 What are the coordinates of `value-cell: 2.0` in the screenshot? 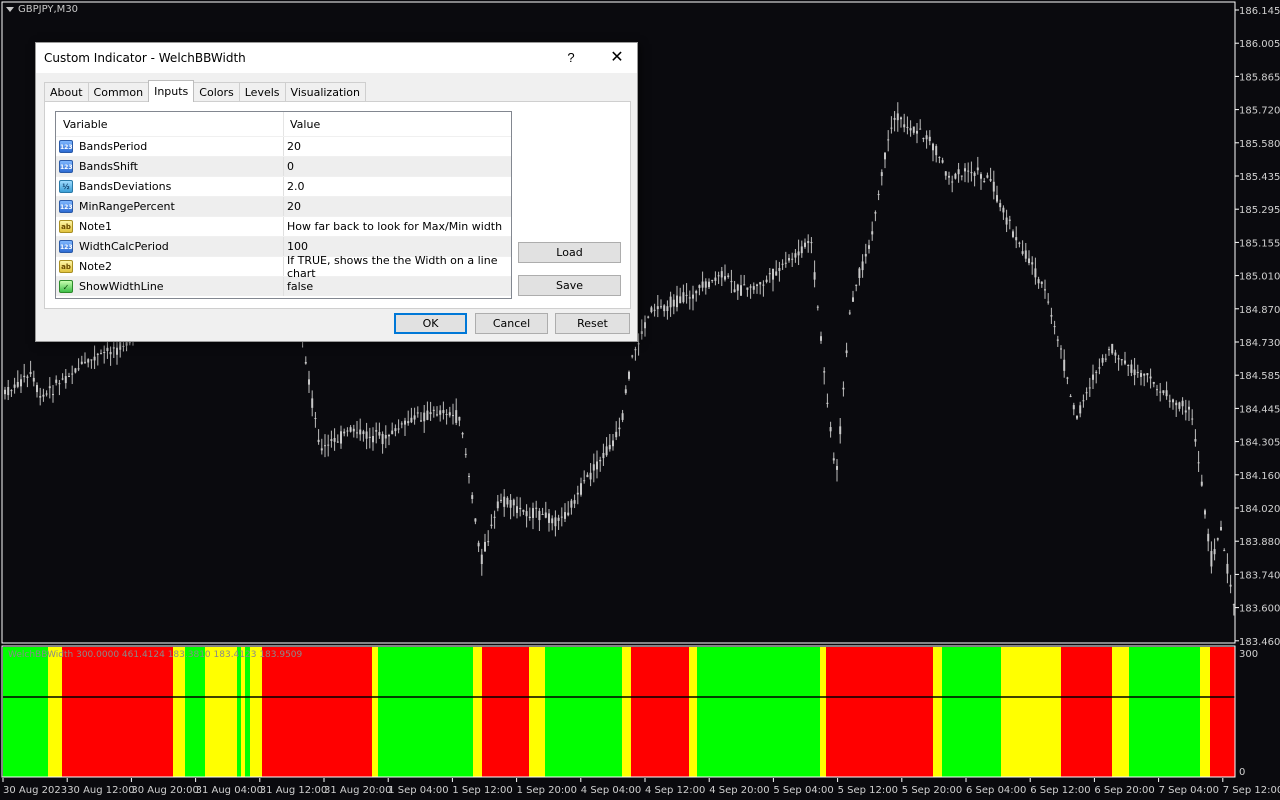 It's located at (397, 186).